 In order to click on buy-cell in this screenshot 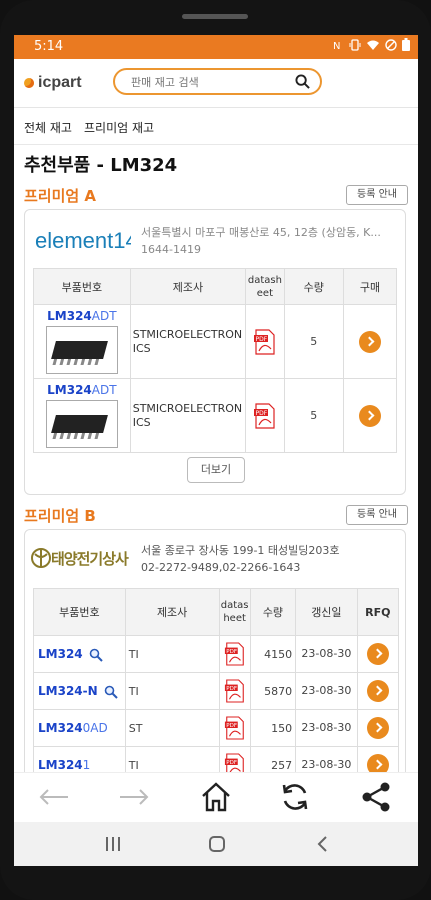, I will do `click(370, 415)`.